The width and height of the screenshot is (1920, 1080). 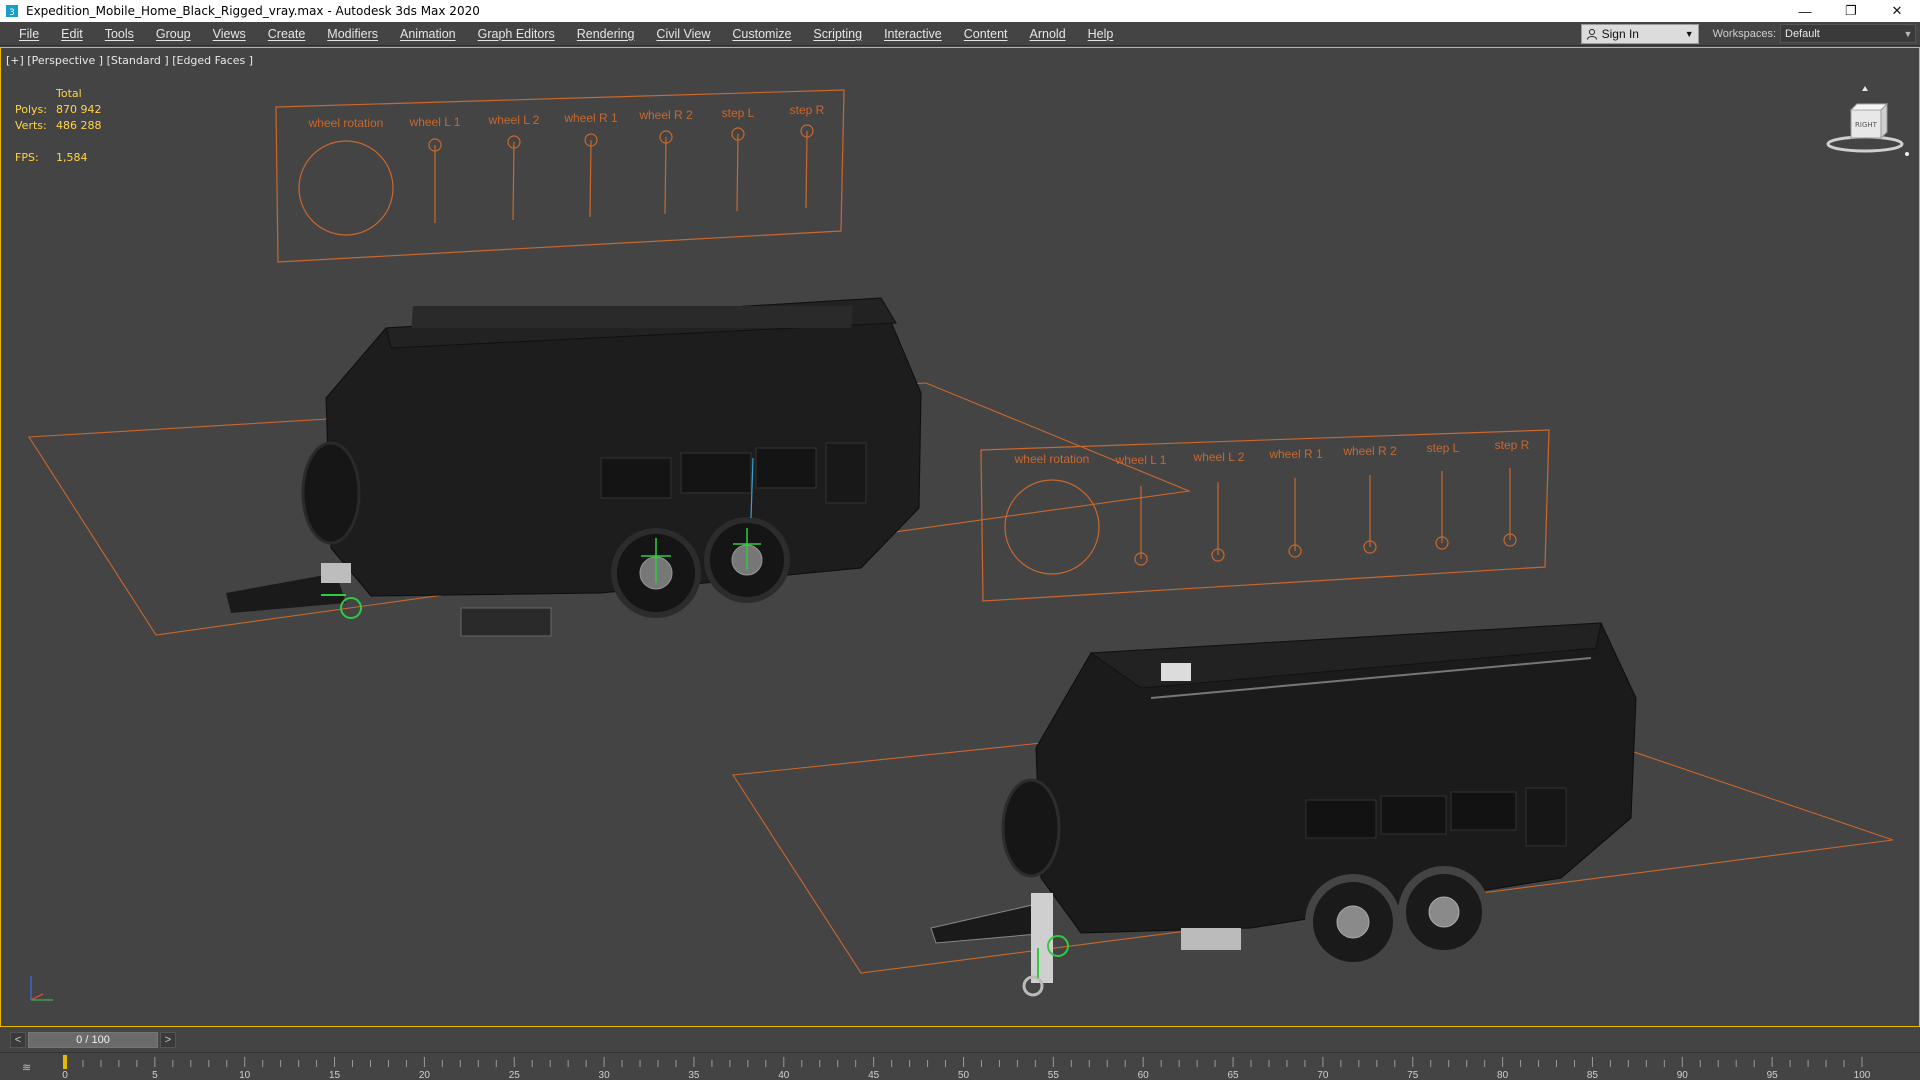 I want to click on menu-rendering: Rendering, so click(x=606, y=34).